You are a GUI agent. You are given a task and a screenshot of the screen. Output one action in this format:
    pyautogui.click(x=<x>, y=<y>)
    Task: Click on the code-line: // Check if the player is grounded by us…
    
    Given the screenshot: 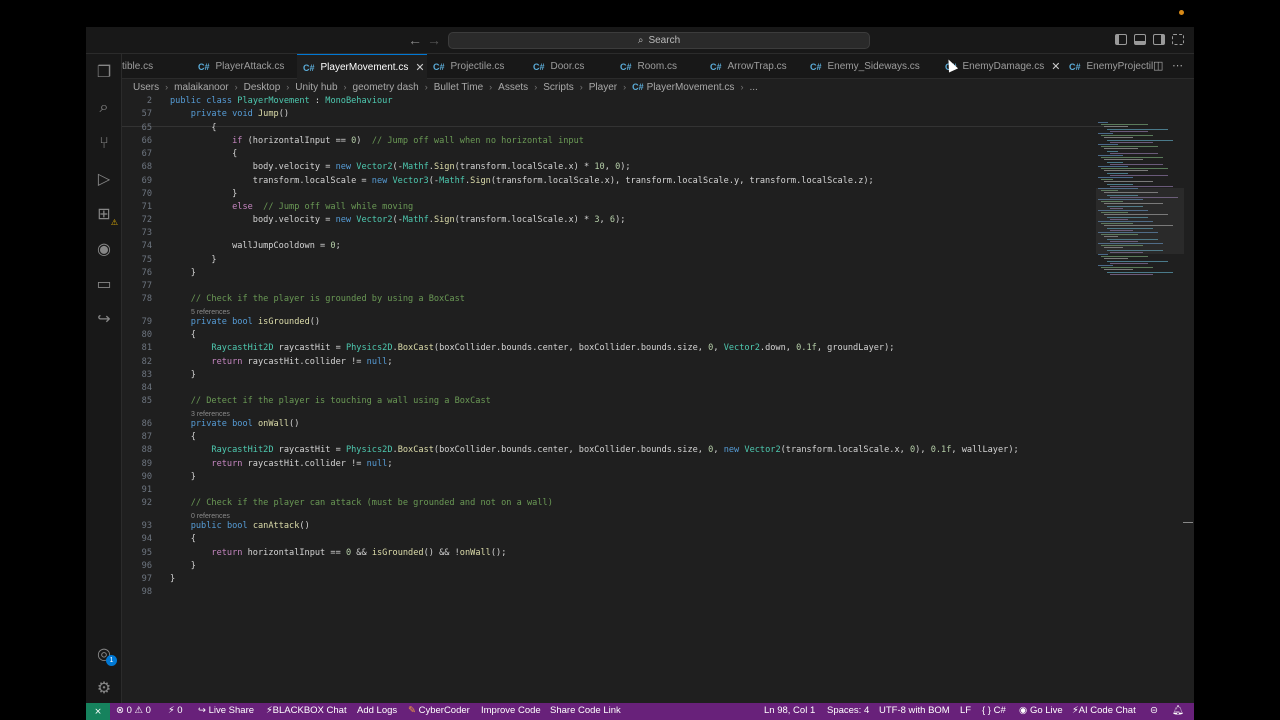 What is the action you would take?
    pyautogui.click(x=317, y=299)
    